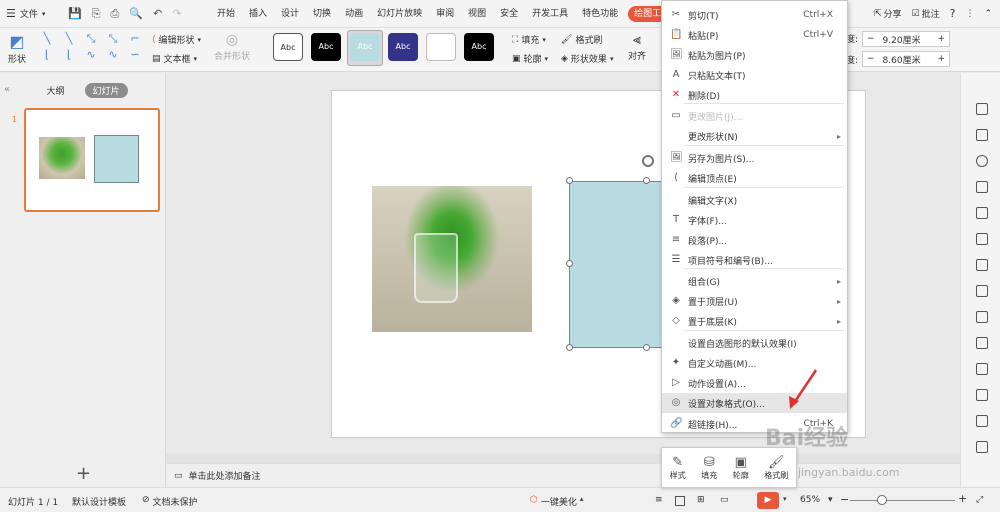 This screenshot has width=1000, height=512. I want to click on save-icon: 💾, so click(75, 14).